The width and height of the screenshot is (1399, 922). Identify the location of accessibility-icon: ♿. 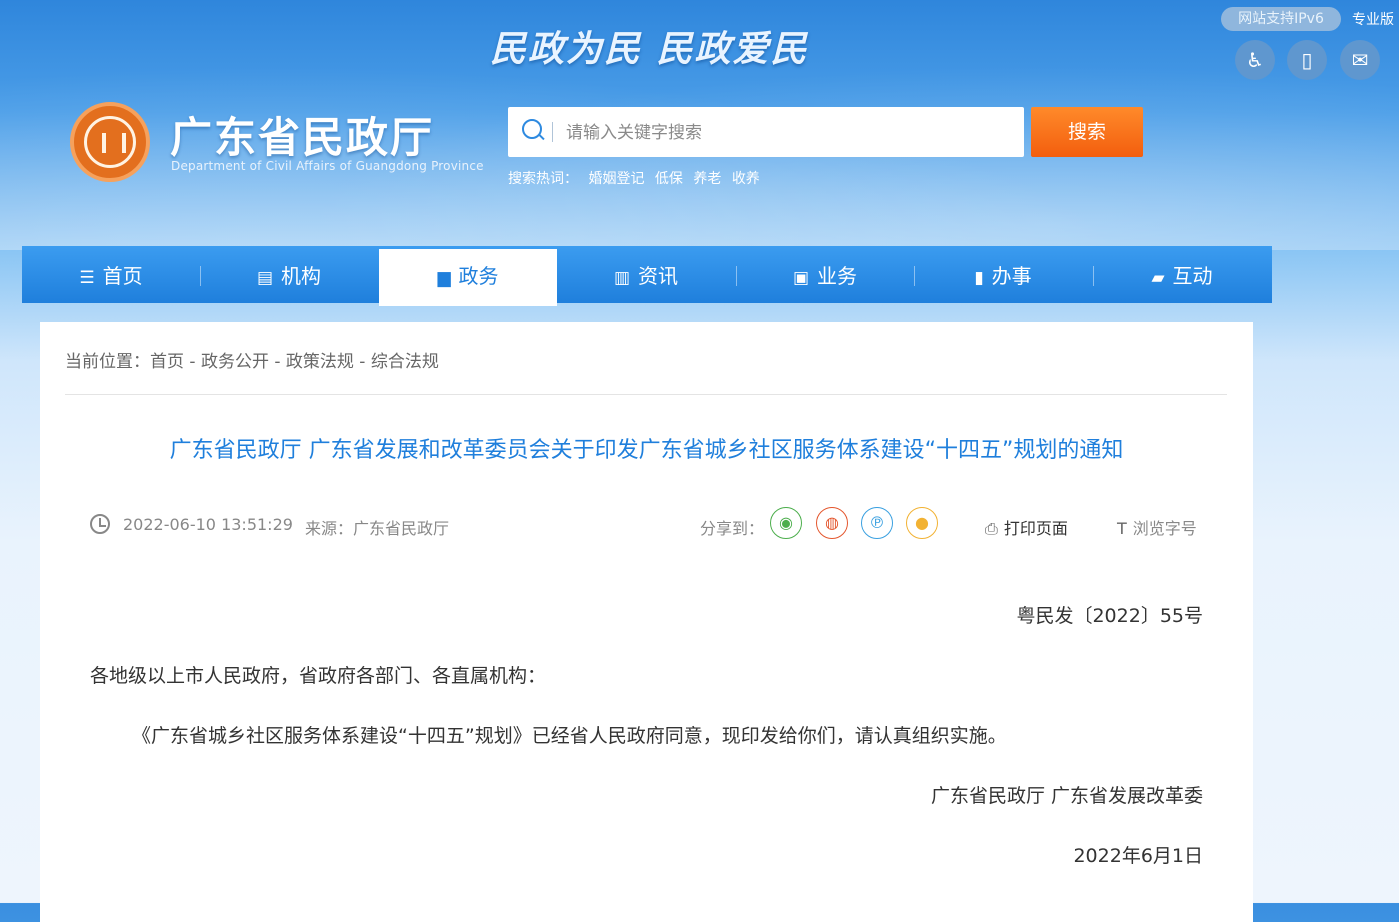
(1255, 60).